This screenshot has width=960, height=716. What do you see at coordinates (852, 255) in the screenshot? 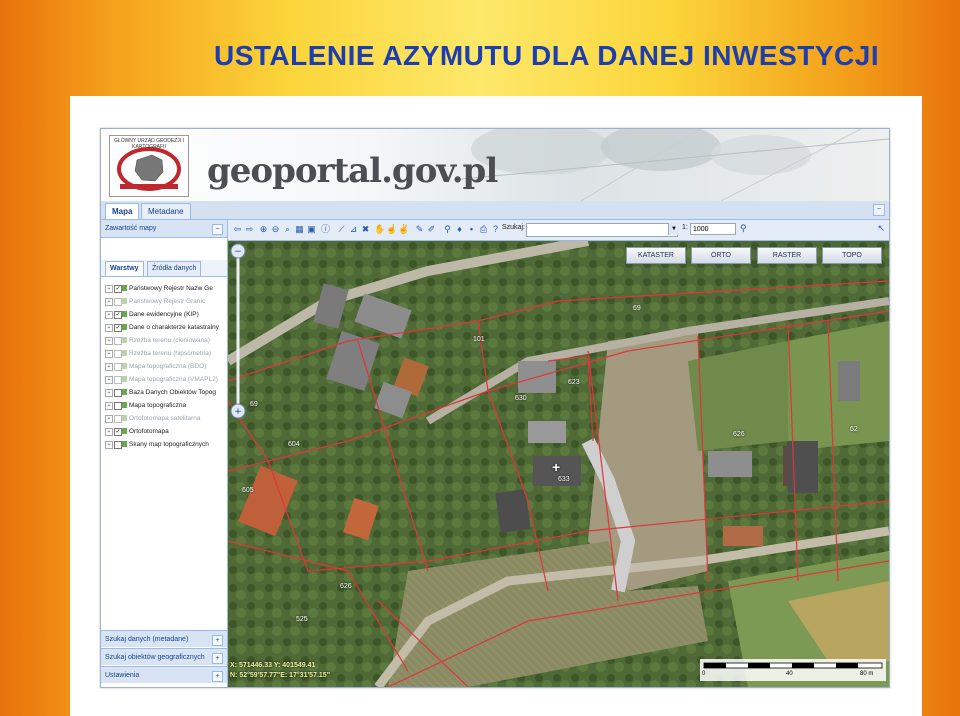
I see `topo-button: TOPO` at bounding box center [852, 255].